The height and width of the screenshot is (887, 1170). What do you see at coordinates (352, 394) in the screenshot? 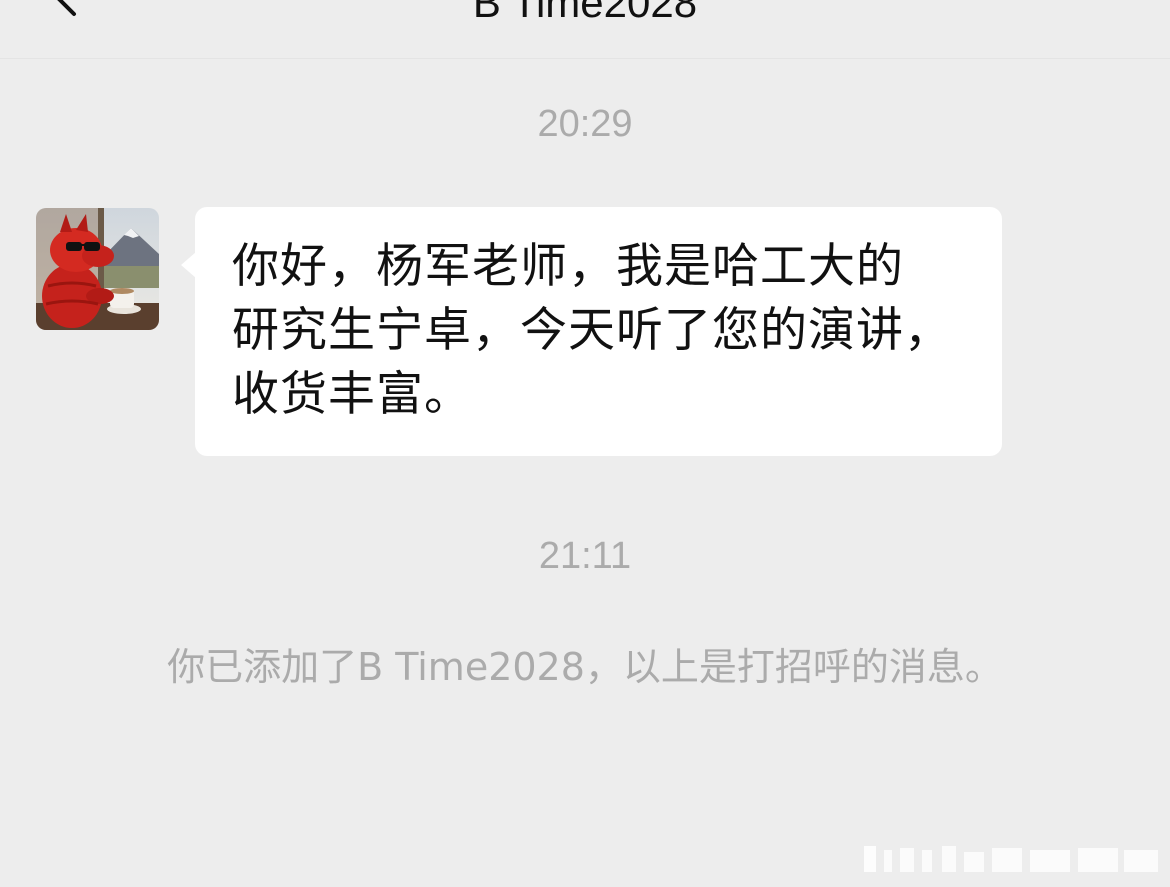
I see `message-line: 收货丰富。` at bounding box center [352, 394].